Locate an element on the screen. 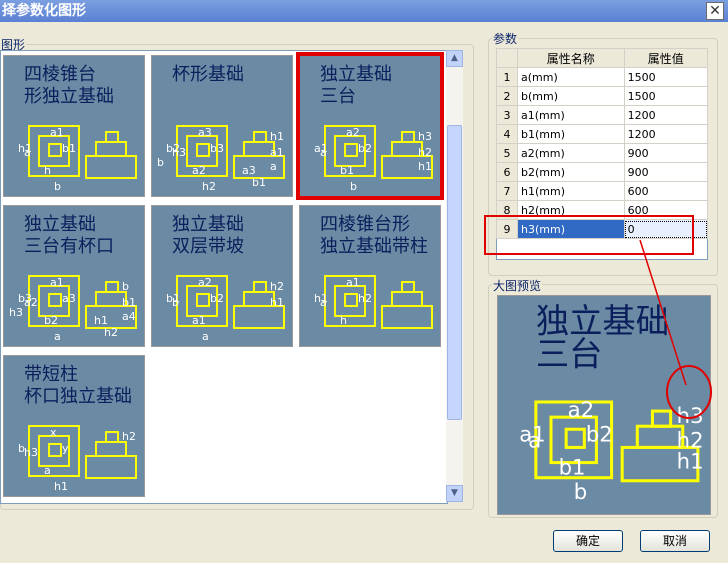 The image size is (728, 563). diagram-title: 四棱锥台 is located at coordinates (60, 74).